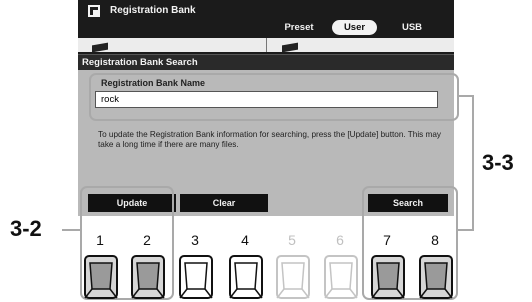 The height and width of the screenshot is (302, 532). I want to click on name-field-highlight, so click(274, 97).